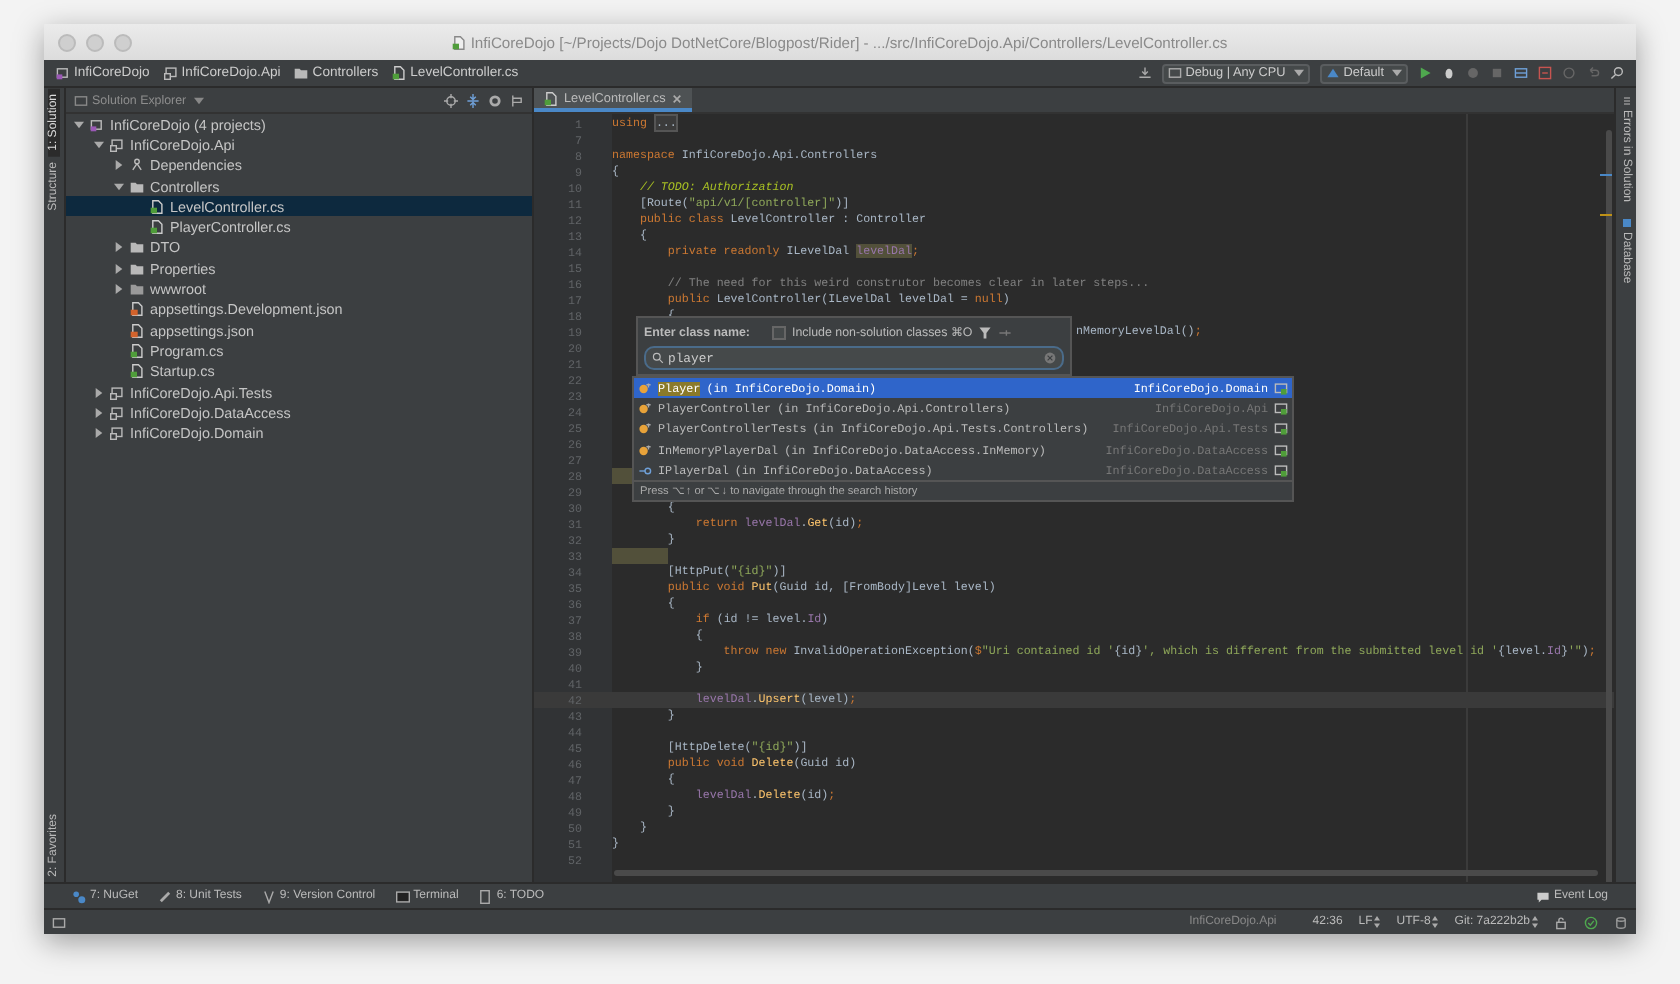 The height and width of the screenshot is (984, 1680). What do you see at coordinates (402, 896) in the screenshot?
I see `terminal-icon` at bounding box center [402, 896].